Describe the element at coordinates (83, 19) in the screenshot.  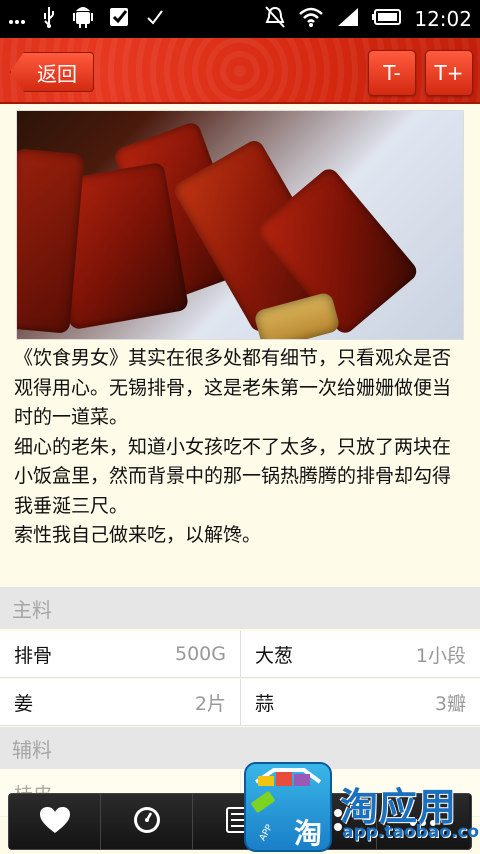
I see `android-icon` at that location.